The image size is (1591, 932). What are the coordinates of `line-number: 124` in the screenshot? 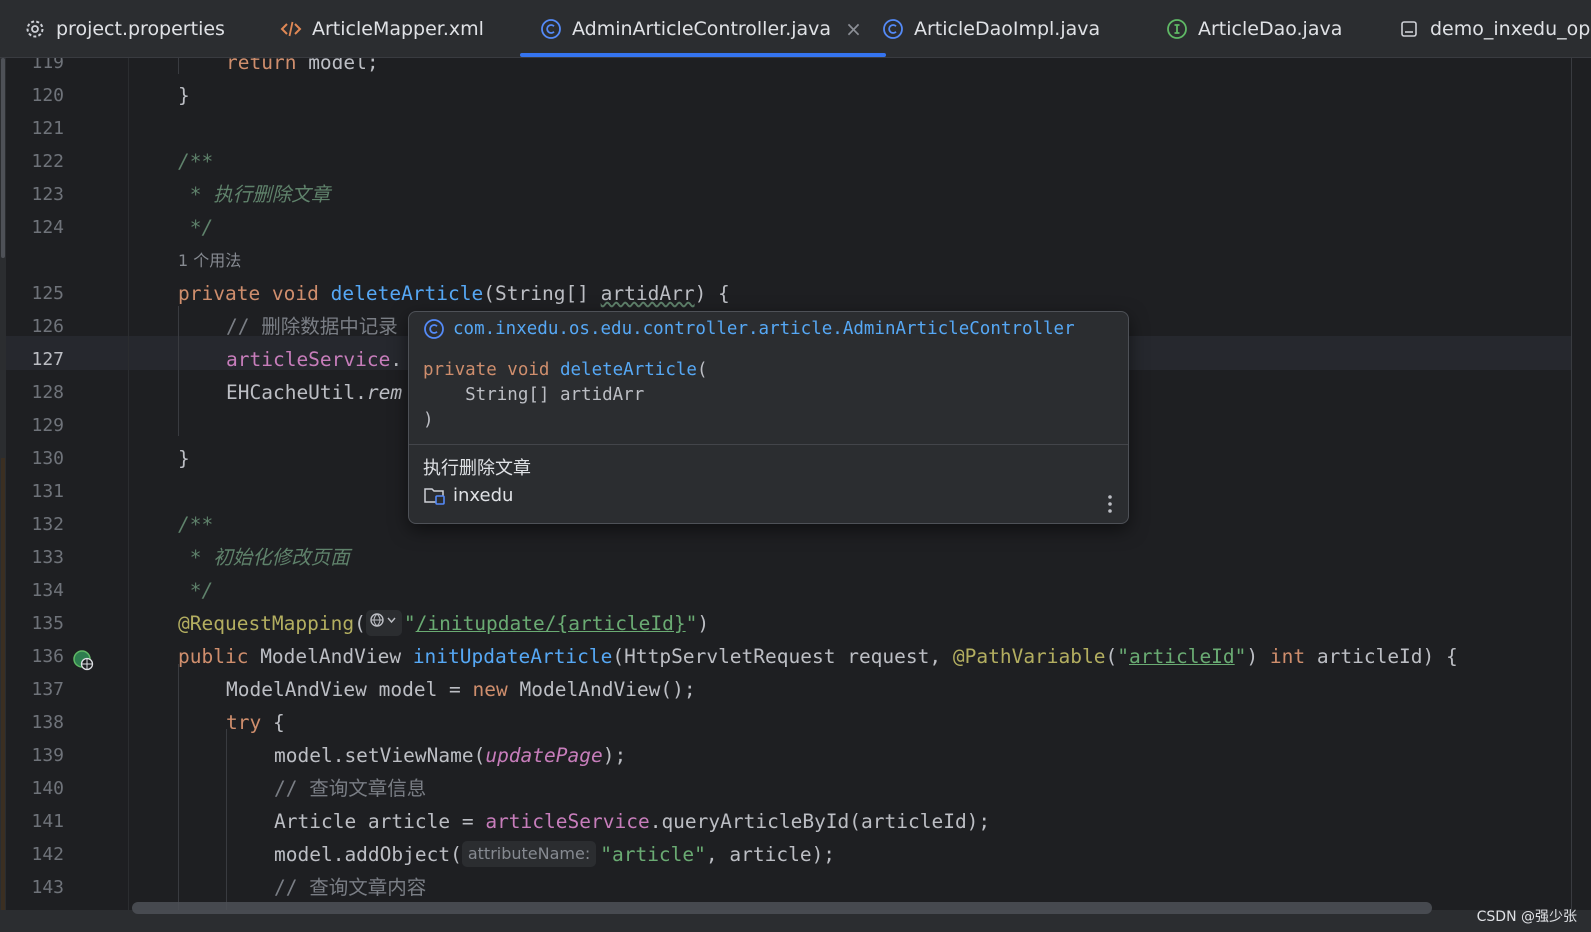 It's located at (47, 227).